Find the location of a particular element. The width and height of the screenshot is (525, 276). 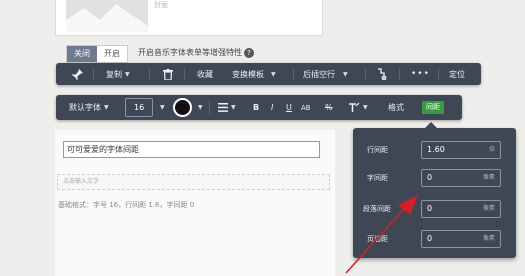

copy-label: 复制 is located at coordinates (114, 74).